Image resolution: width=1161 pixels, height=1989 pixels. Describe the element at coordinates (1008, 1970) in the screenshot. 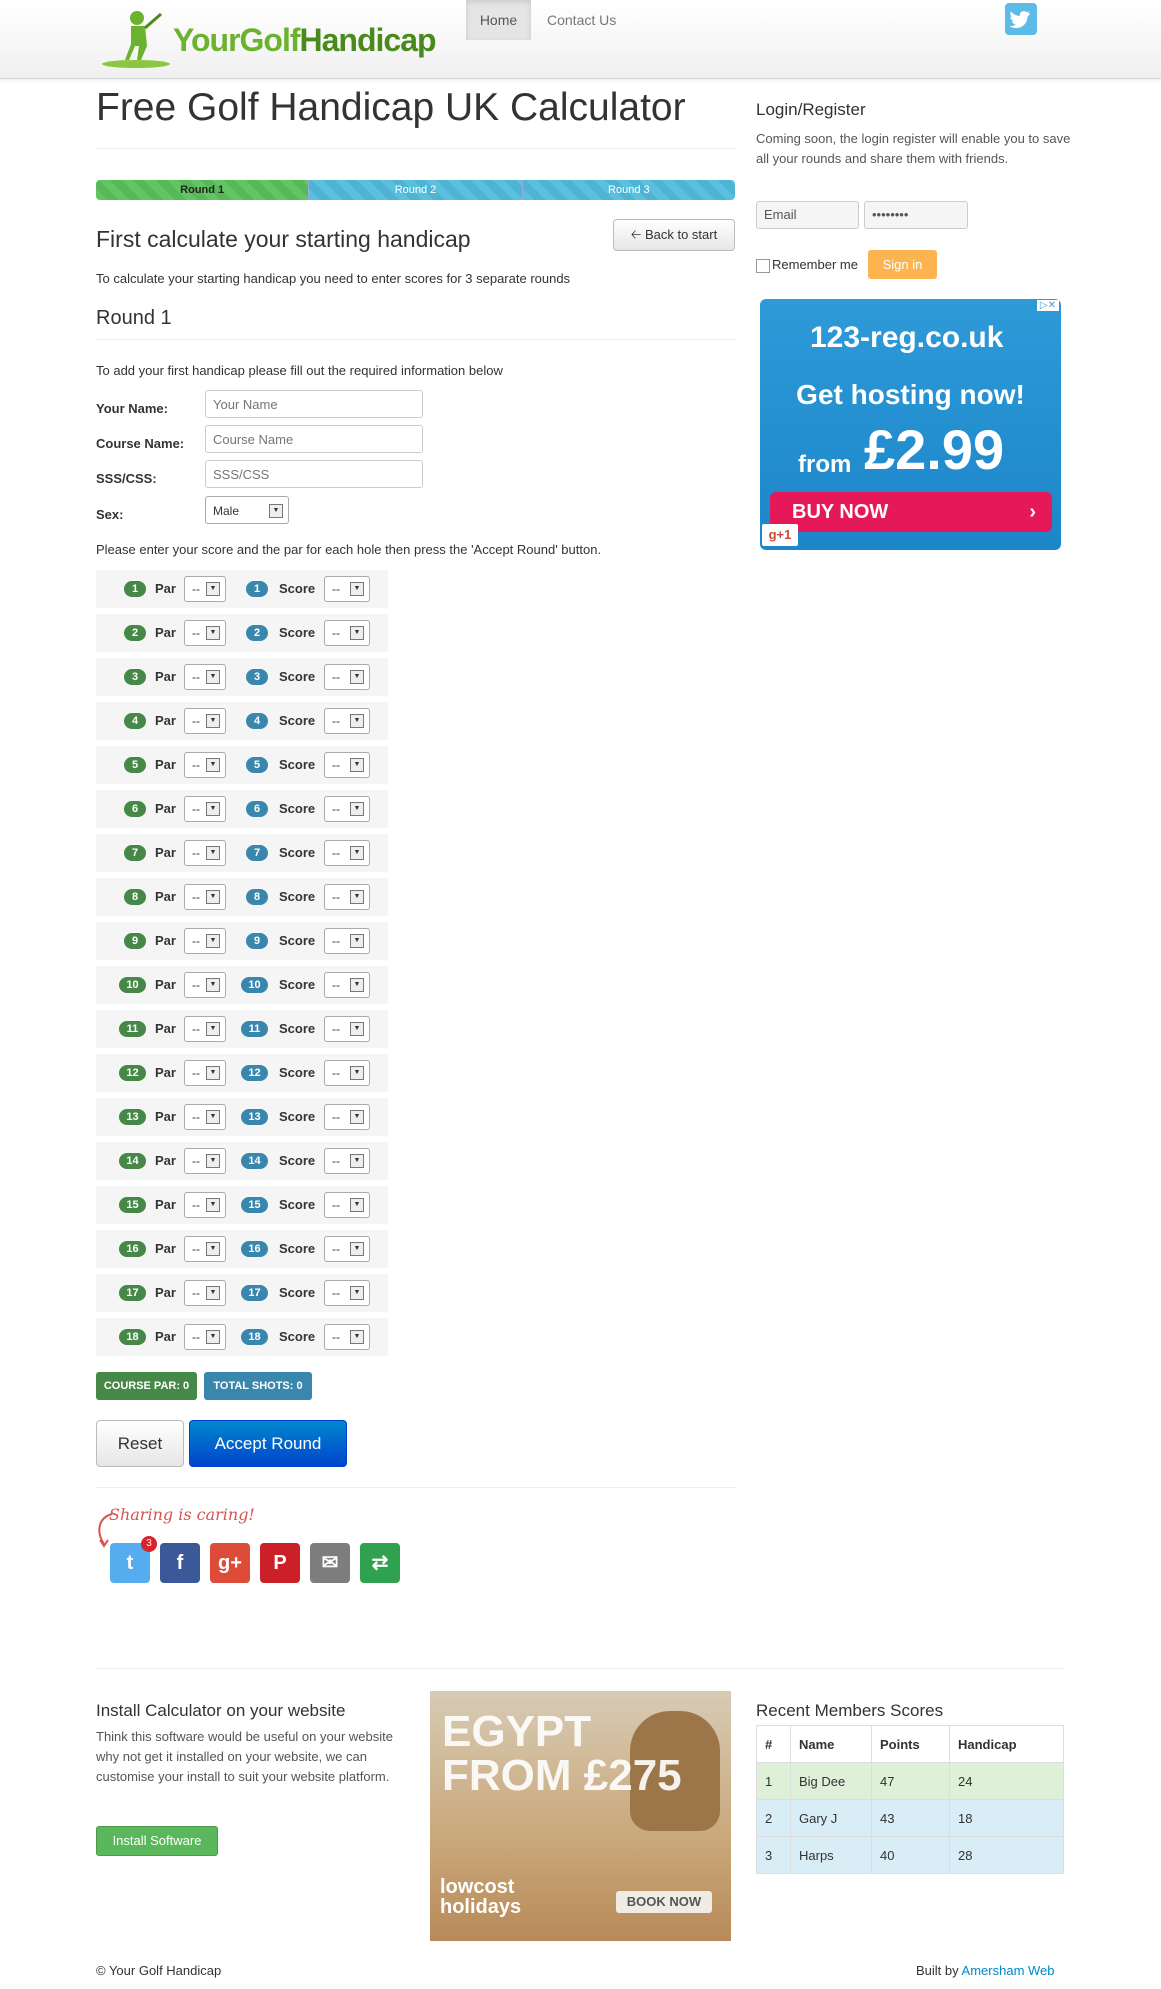

I see `amersham-web-link: Amersham Web` at that location.